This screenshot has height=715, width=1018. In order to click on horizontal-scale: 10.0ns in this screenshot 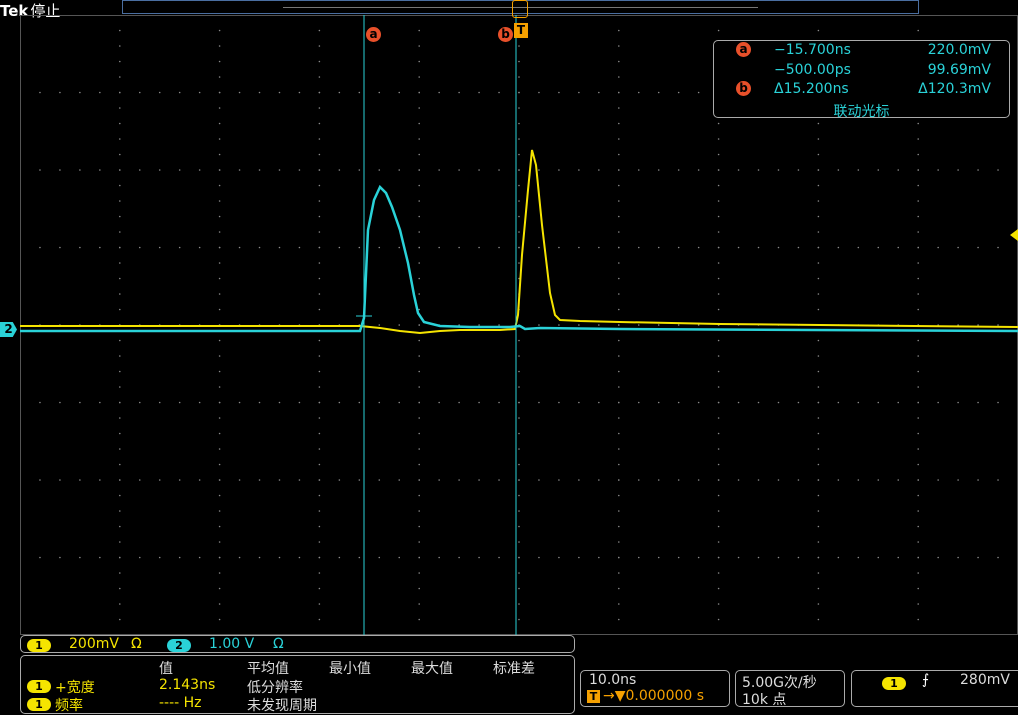, I will do `click(612, 680)`.